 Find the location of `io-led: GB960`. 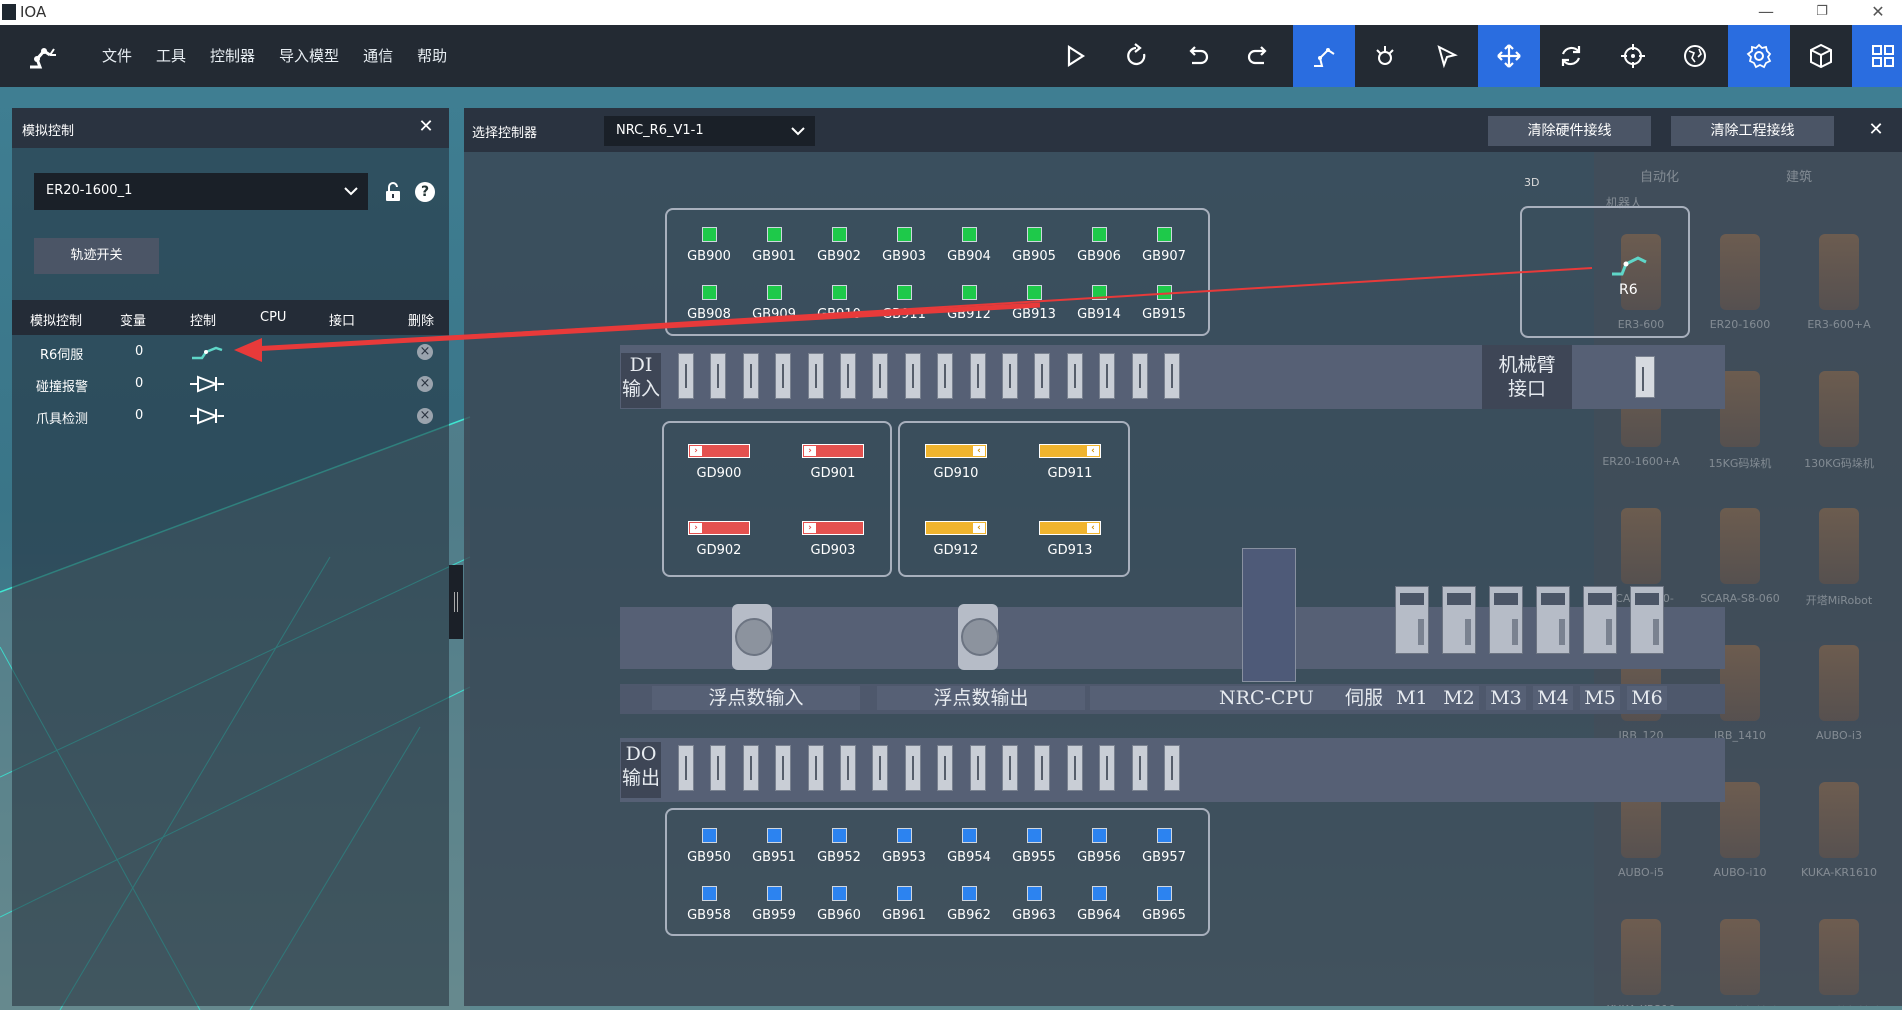

io-led: GB960 is located at coordinates (839, 904).